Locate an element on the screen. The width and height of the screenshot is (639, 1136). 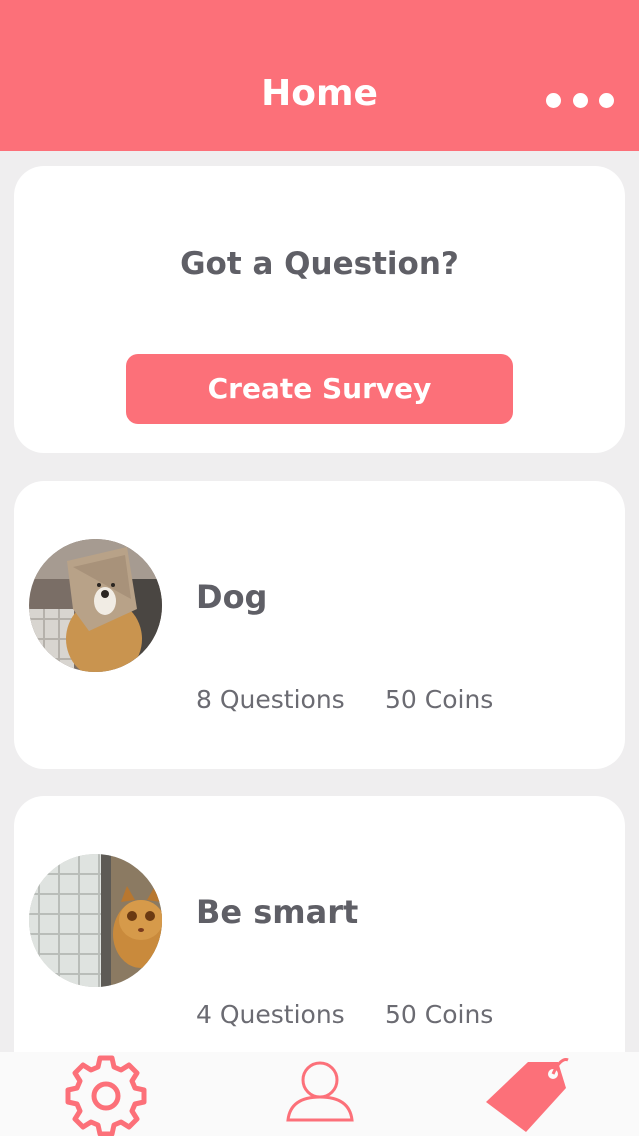
survey-title: Dog is located at coordinates (232, 597).